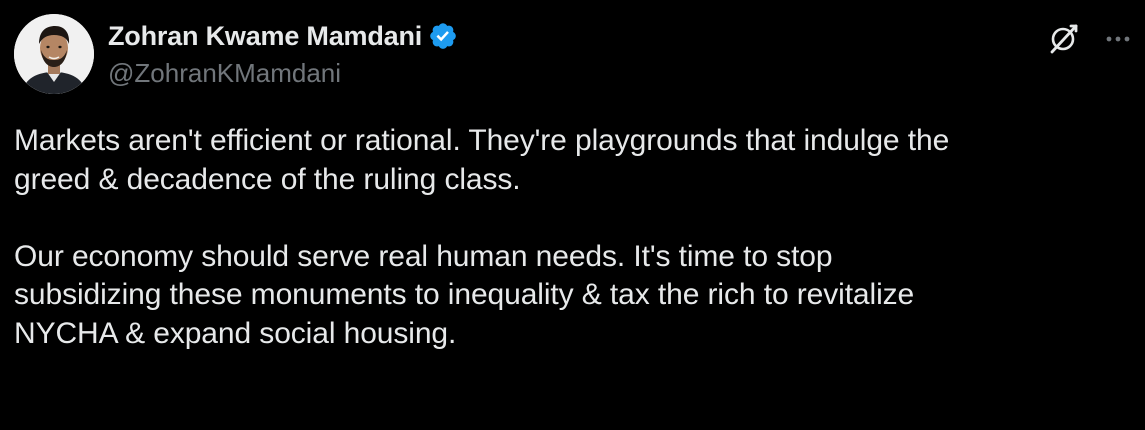 The image size is (1145, 430). Describe the element at coordinates (1118, 39) in the screenshot. I see `more-icon` at that location.